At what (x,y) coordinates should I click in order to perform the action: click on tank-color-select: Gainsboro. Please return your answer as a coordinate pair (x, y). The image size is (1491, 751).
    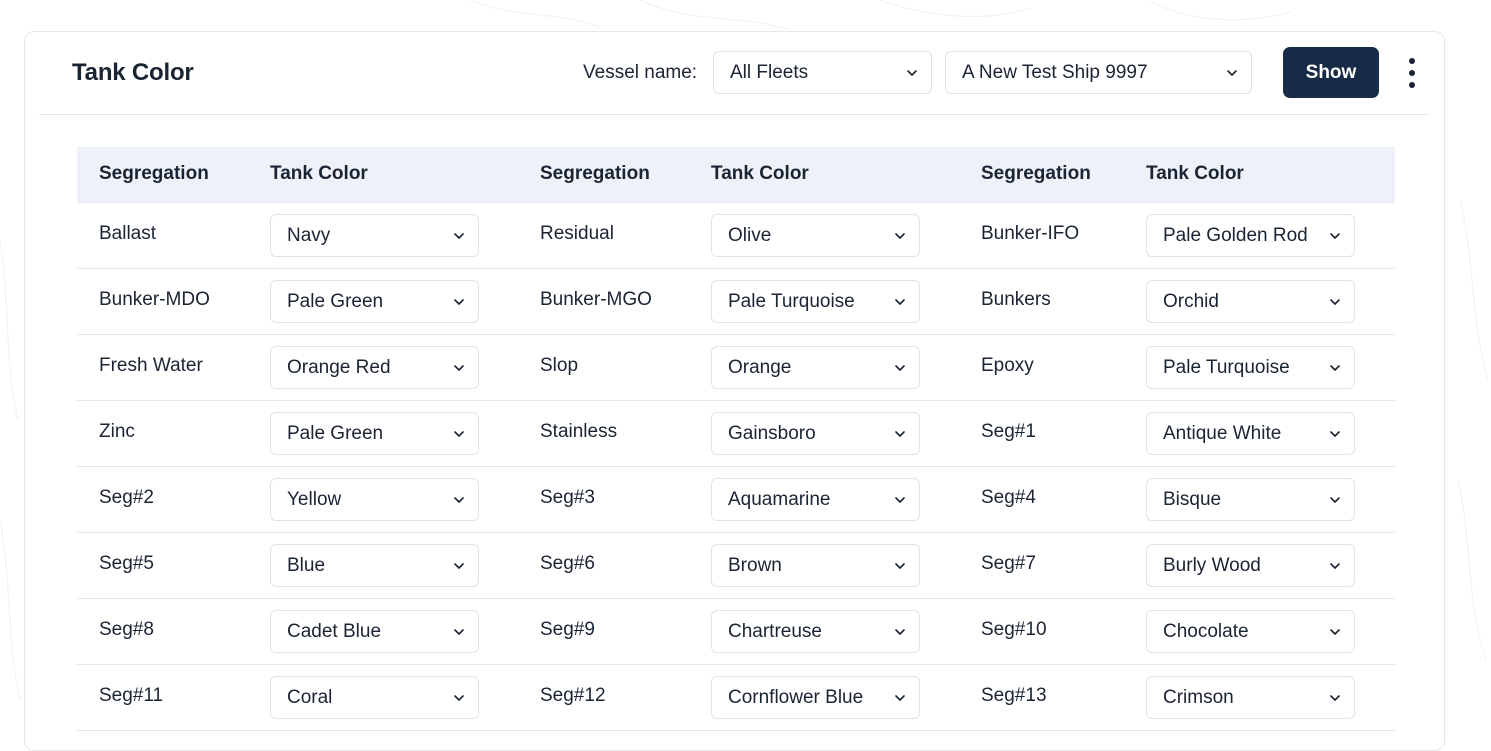
    Looking at the image, I should click on (815, 433).